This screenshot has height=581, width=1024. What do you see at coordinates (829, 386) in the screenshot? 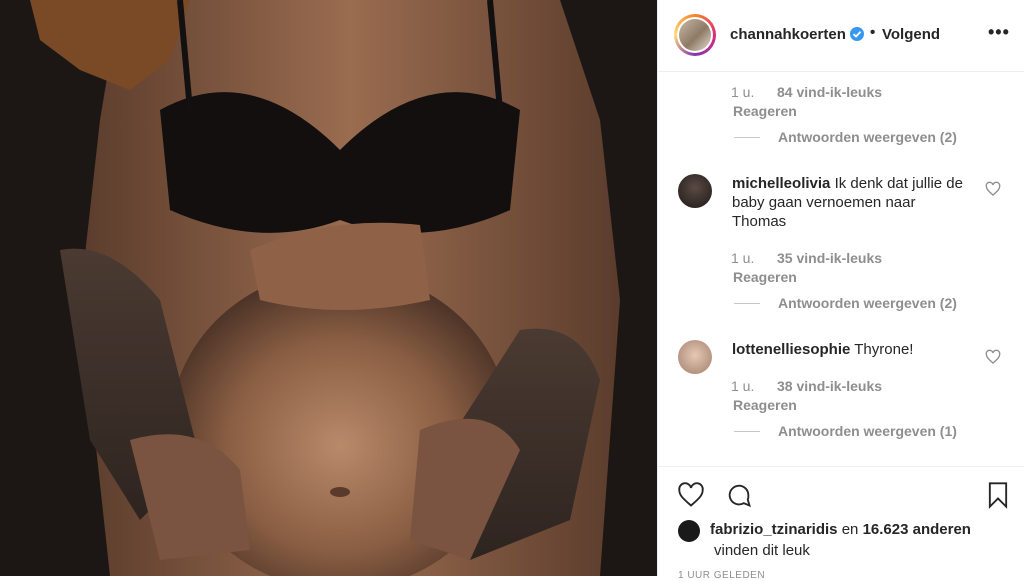
I see `comment-likes: 38 vind-ik-leuks` at bounding box center [829, 386].